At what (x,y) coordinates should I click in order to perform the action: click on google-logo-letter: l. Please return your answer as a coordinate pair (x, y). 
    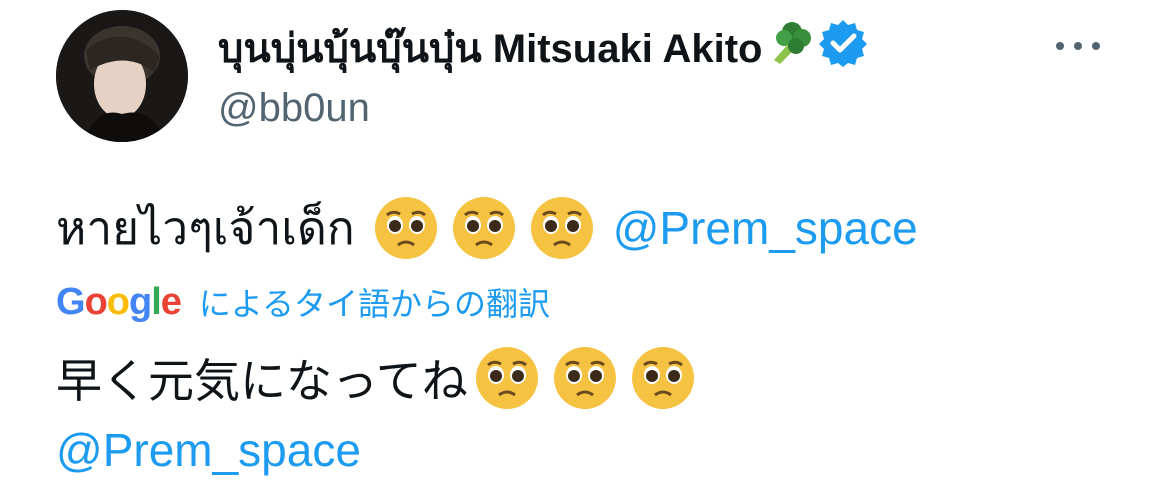
    Looking at the image, I should click on (156, 301).